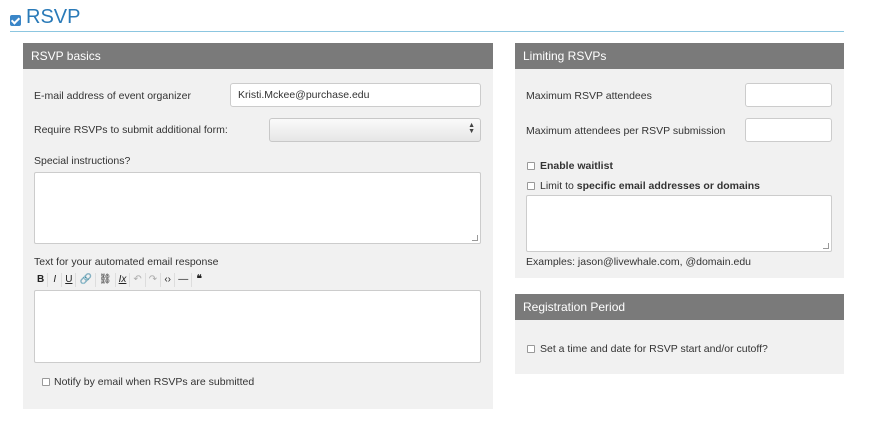  What do you see at coordinates (626, 131) in the screenshot?
I see `max-per-submission-label: Maximum attendees per RSVP submission` at bounding box center [626, 131].